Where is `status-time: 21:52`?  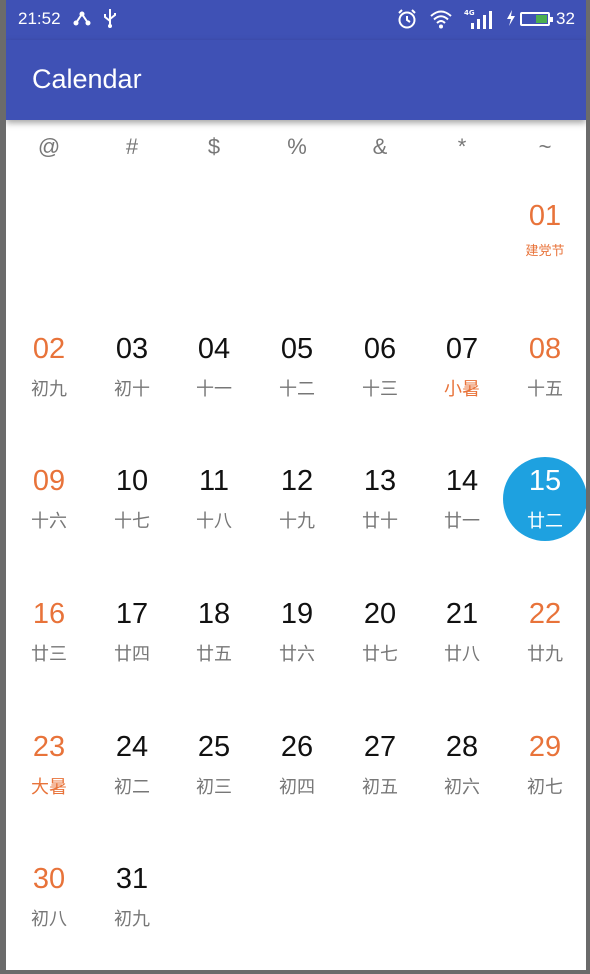
status-time: 21:52 is located at coordinates (39, 18).